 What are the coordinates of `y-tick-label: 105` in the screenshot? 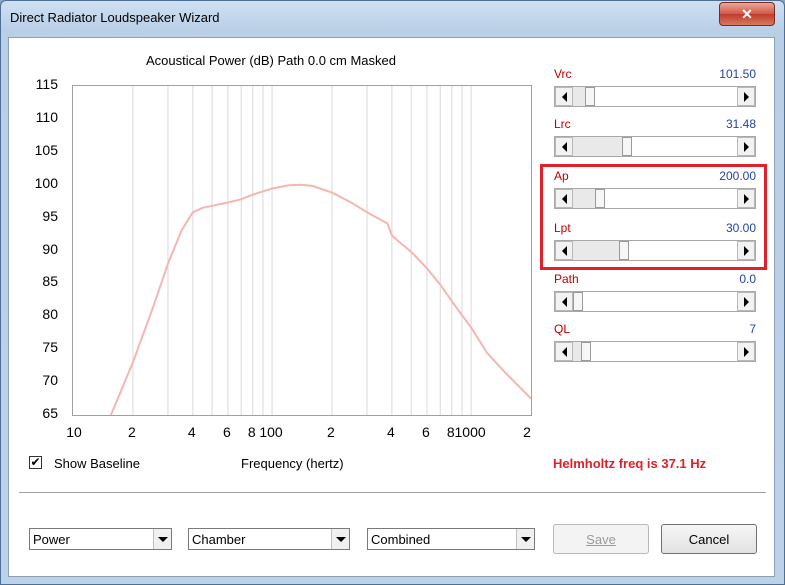 It's located at (46, 149).